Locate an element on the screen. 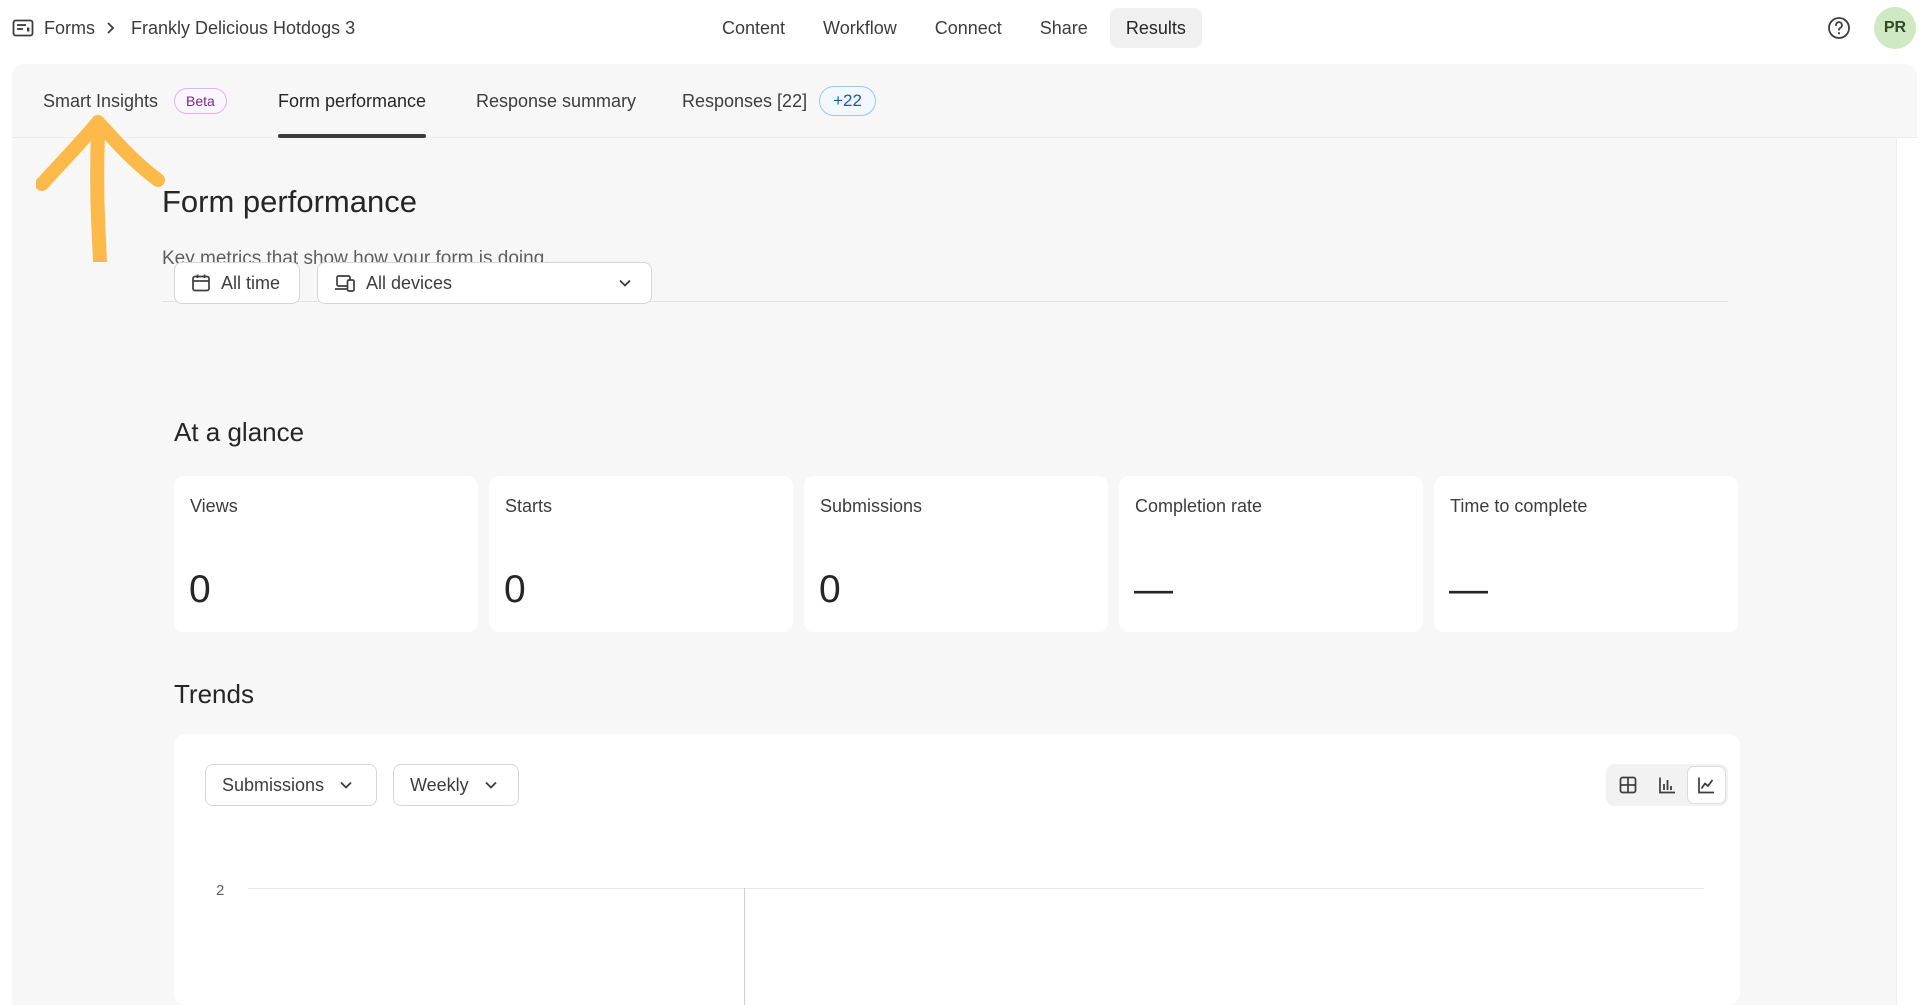  scrollbar is located at coordinates (1906, 571).